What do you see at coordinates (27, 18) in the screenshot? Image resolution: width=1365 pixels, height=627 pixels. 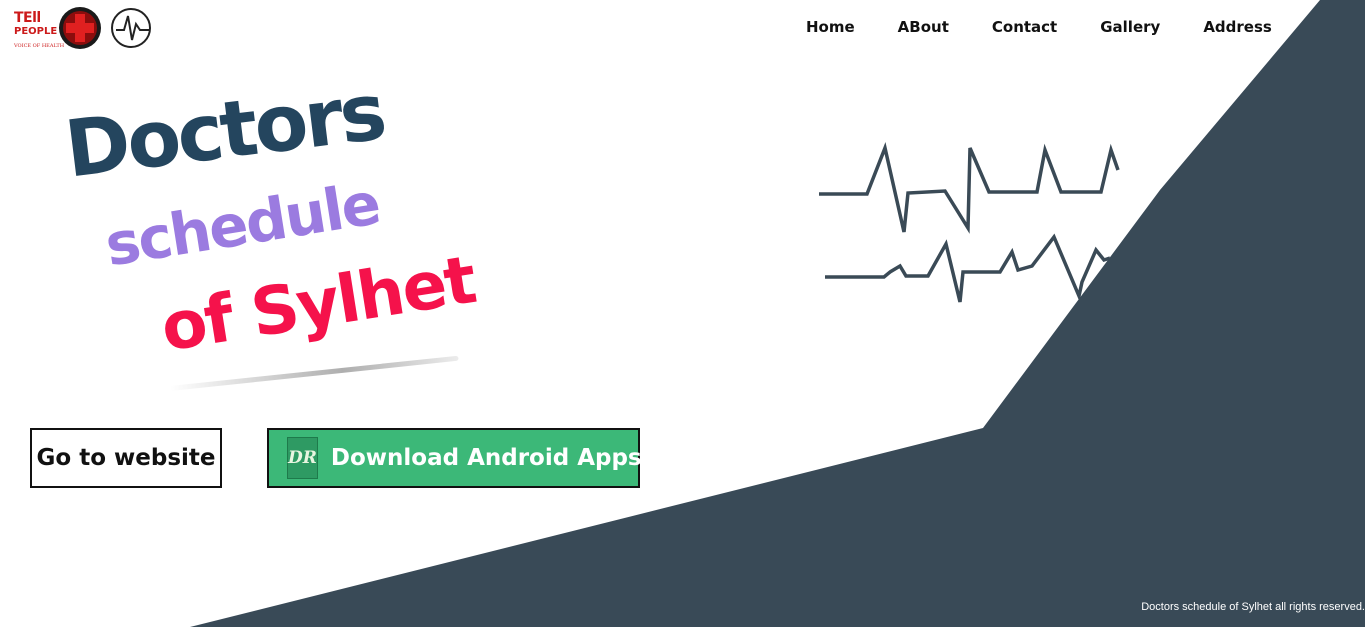 I see `logo-text-tell: TEll` at bounding box center [27, 18].